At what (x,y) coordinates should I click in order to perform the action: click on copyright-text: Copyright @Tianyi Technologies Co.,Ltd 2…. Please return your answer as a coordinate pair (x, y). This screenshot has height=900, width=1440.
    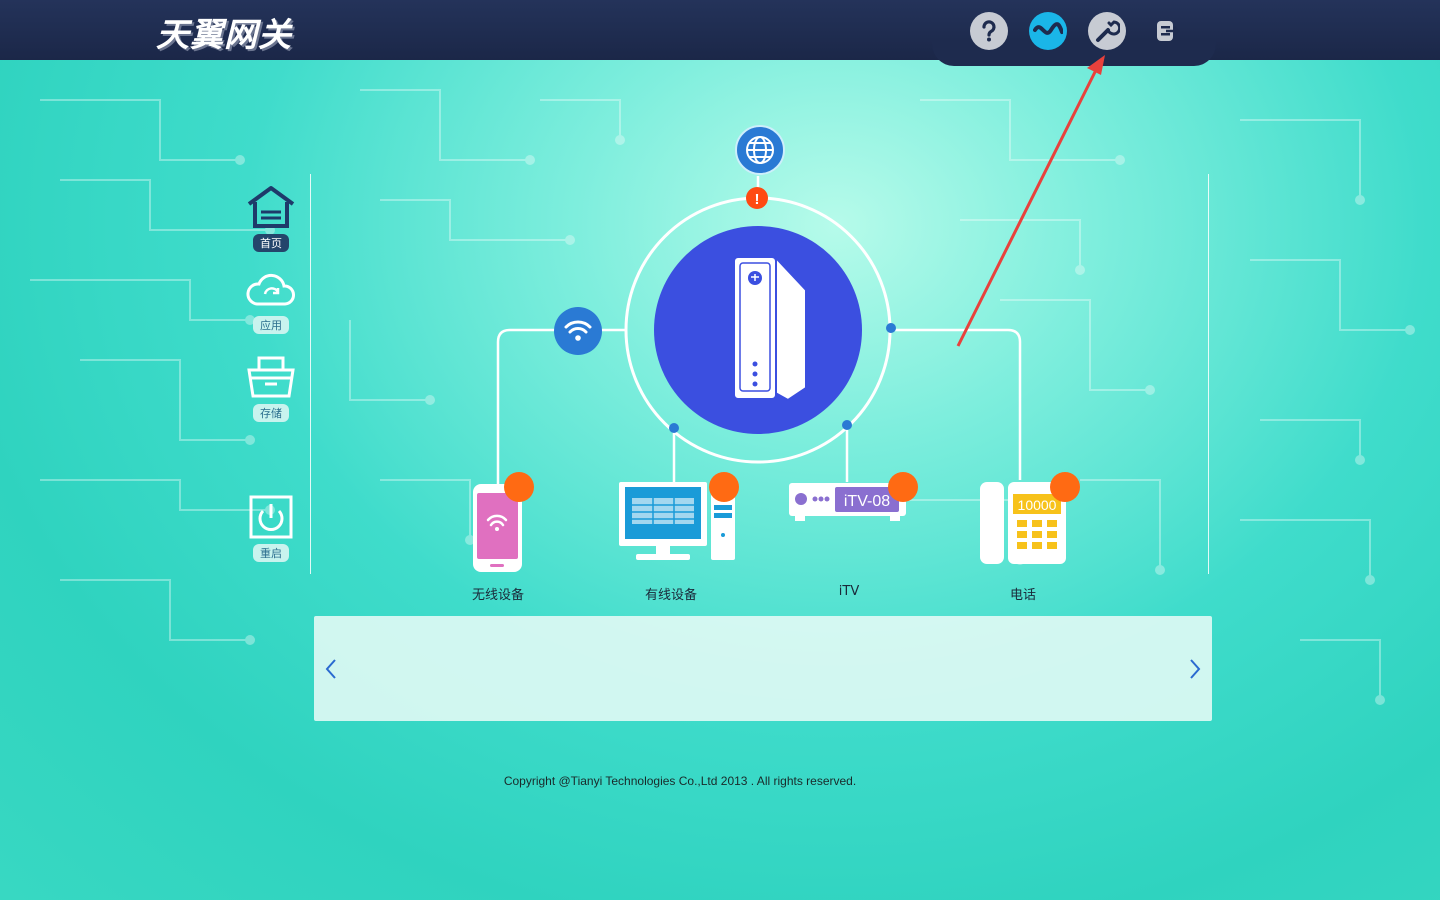
    Looking at the image, I should click on (680, 781).